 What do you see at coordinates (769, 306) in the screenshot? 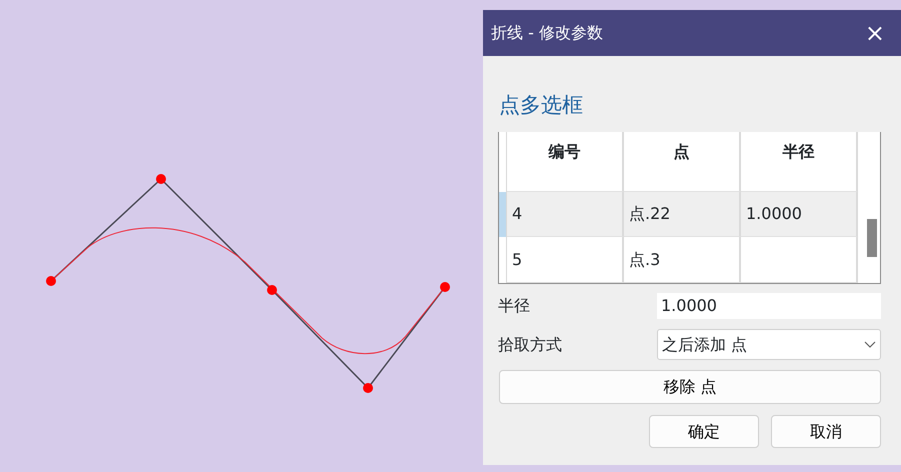
I see `radius-field: 1.0000` at bounding box center [769, 306].